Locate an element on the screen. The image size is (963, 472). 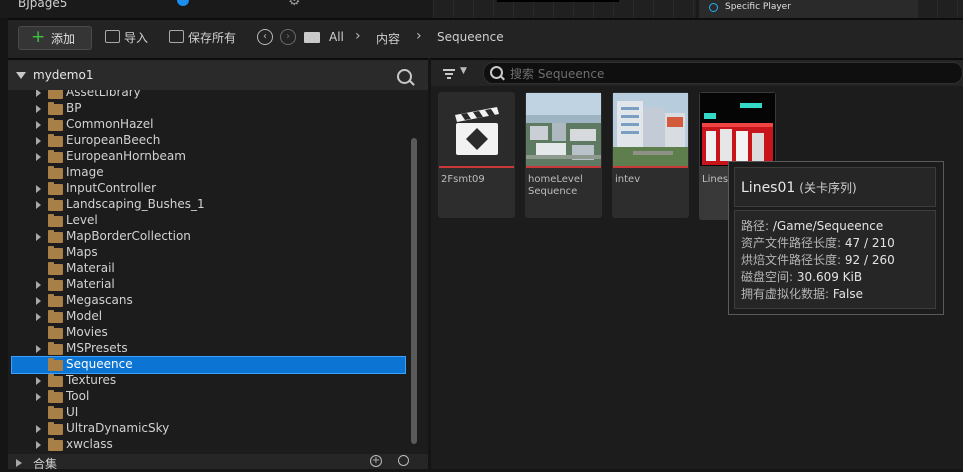
rig-render-thumbnail is located at coordinates (737, 129).